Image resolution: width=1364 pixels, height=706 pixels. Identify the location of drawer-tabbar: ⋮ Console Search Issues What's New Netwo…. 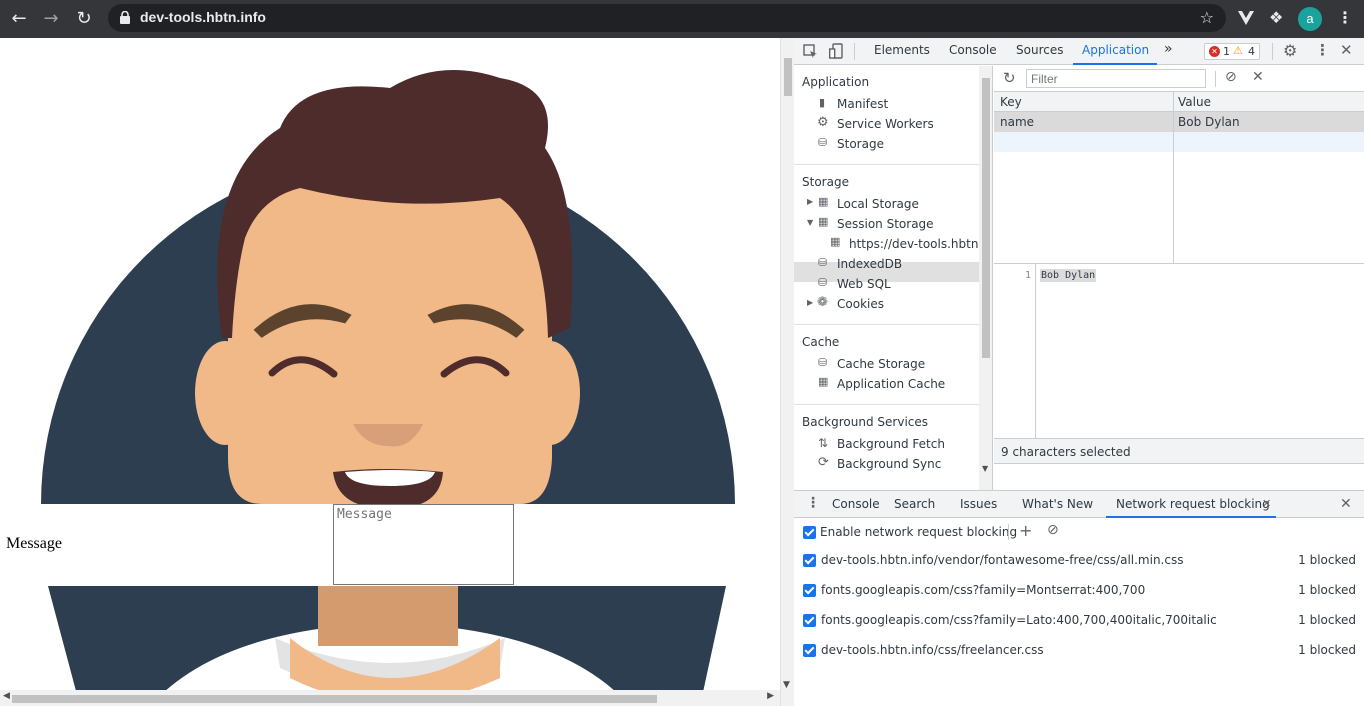
(1079, 504).